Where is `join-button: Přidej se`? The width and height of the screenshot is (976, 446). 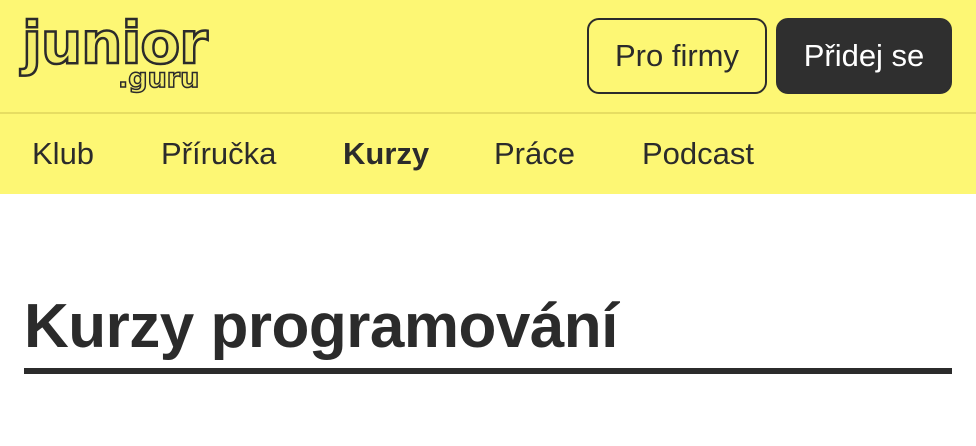 join-button: Přidej se is located at coordinates (864, 56).